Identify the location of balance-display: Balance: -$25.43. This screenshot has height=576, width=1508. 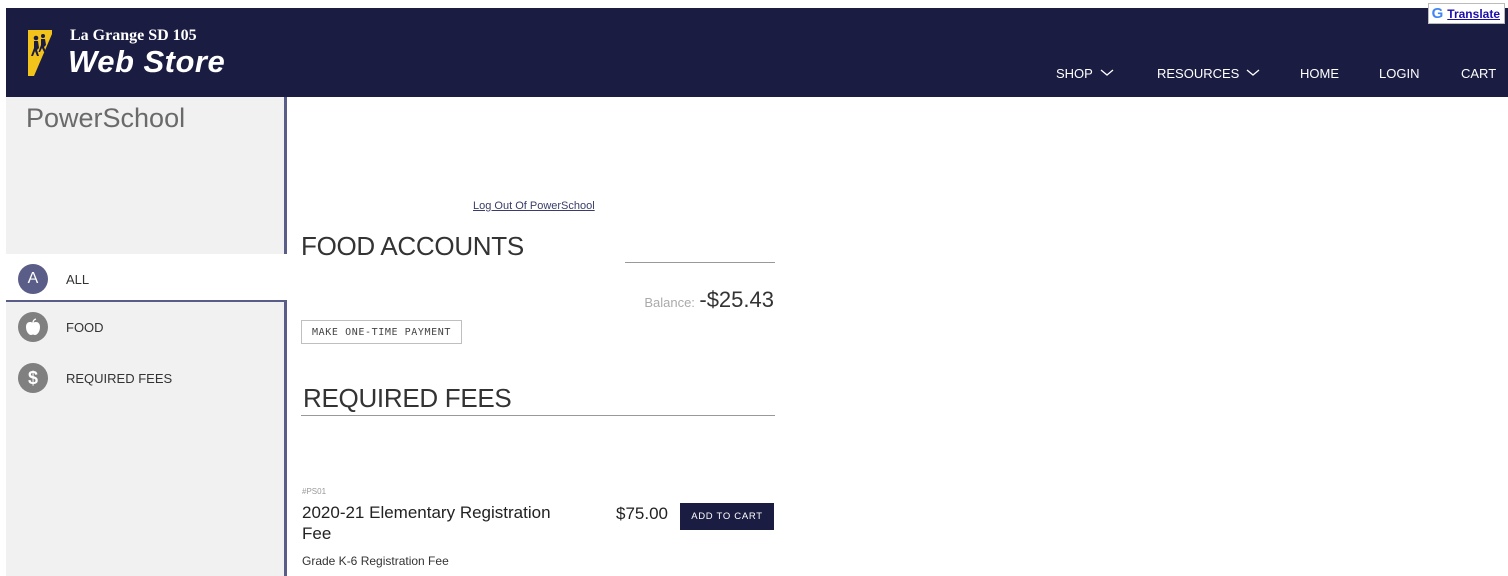
(709, 300).